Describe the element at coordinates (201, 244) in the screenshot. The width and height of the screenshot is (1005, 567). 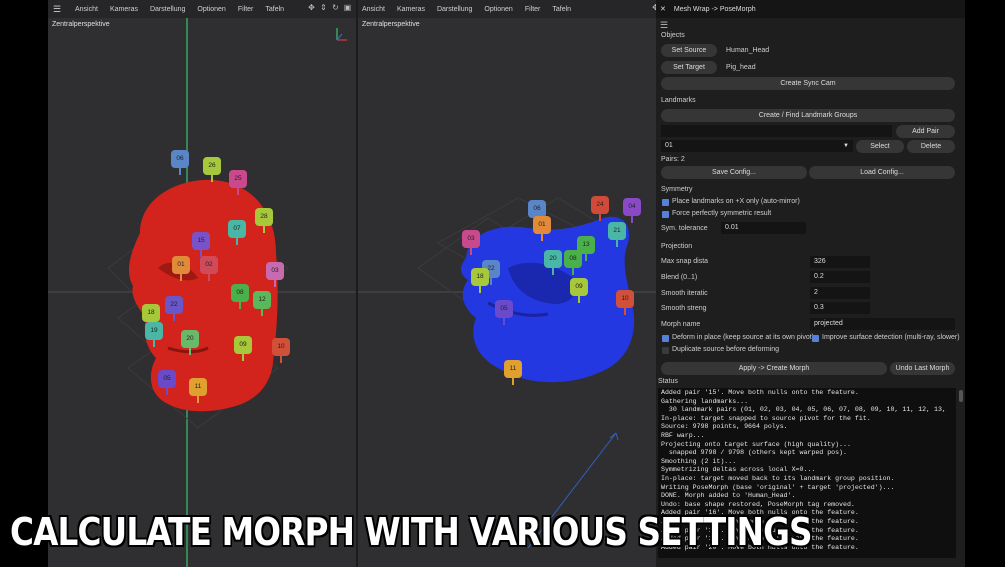
I see `landmark-pin: 15` at that location.